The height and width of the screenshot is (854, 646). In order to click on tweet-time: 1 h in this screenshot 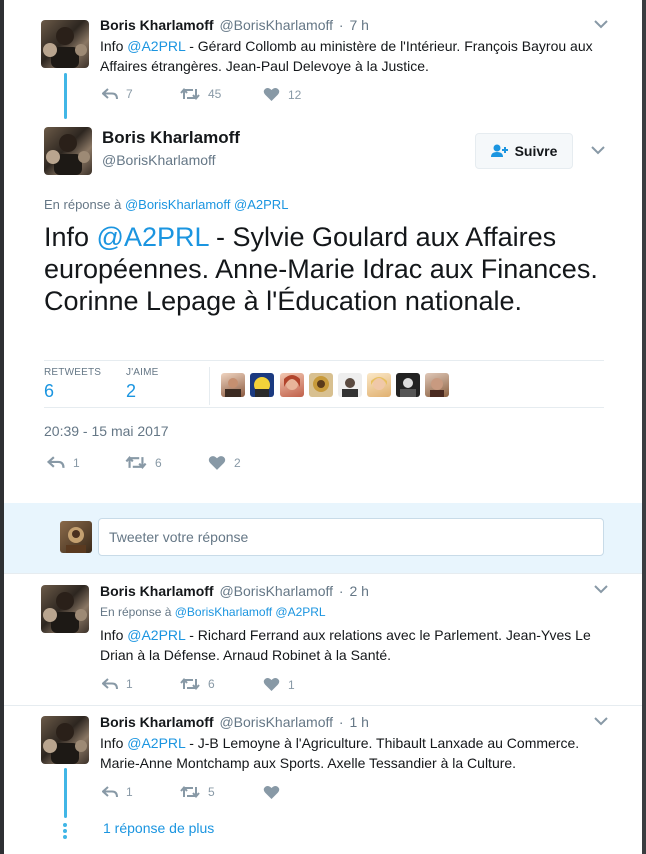, I will do `click(358, 722)`.